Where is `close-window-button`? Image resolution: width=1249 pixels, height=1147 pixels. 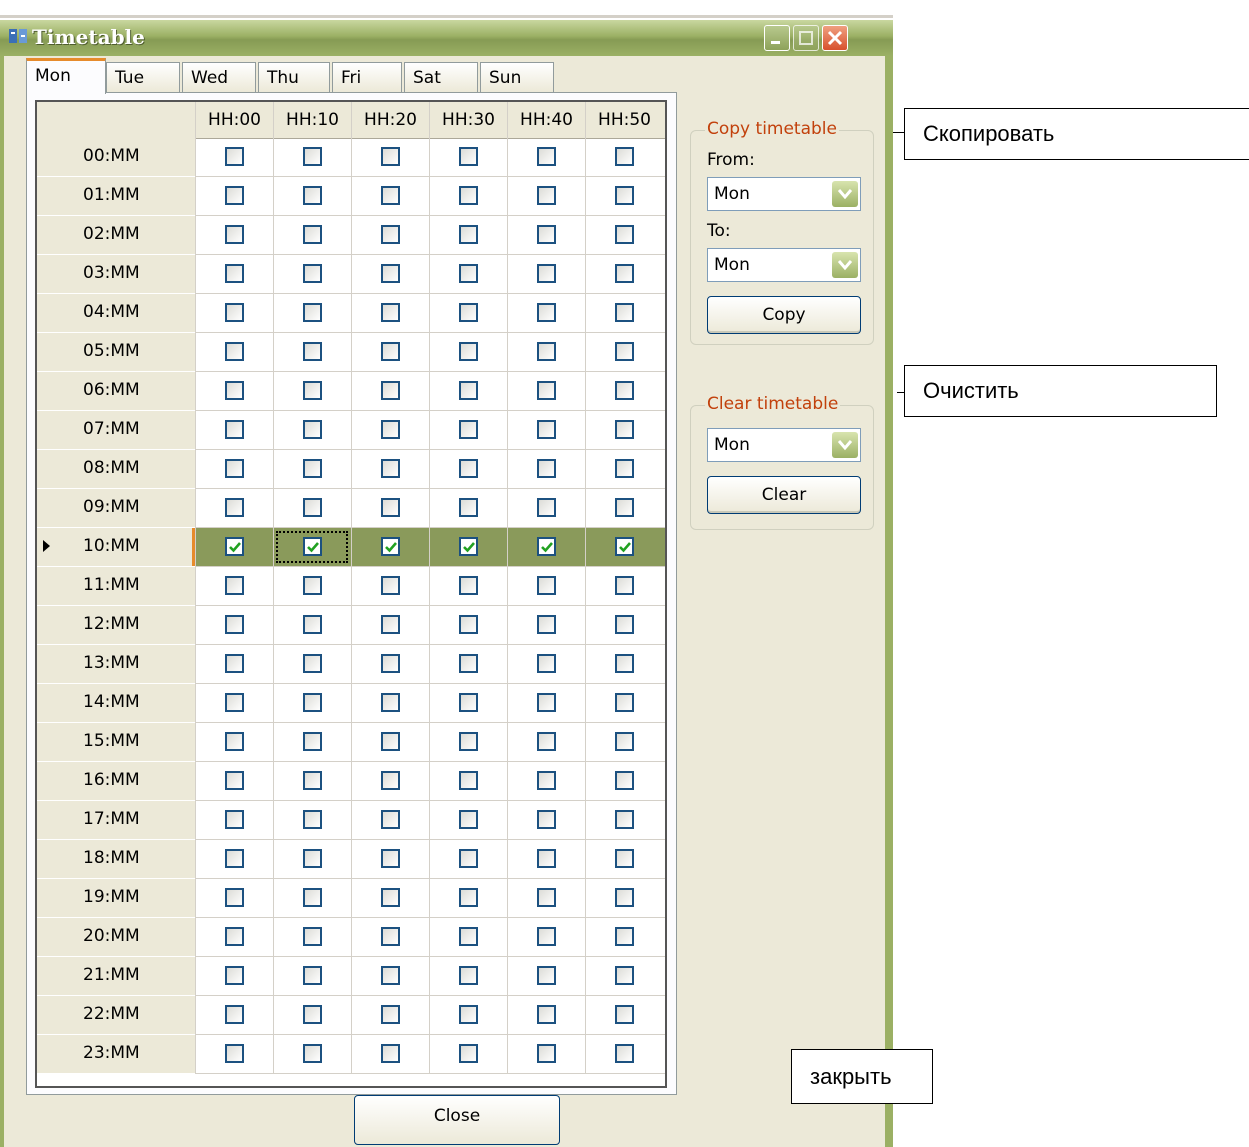
close-window-button is located at coordinates (835, 38).